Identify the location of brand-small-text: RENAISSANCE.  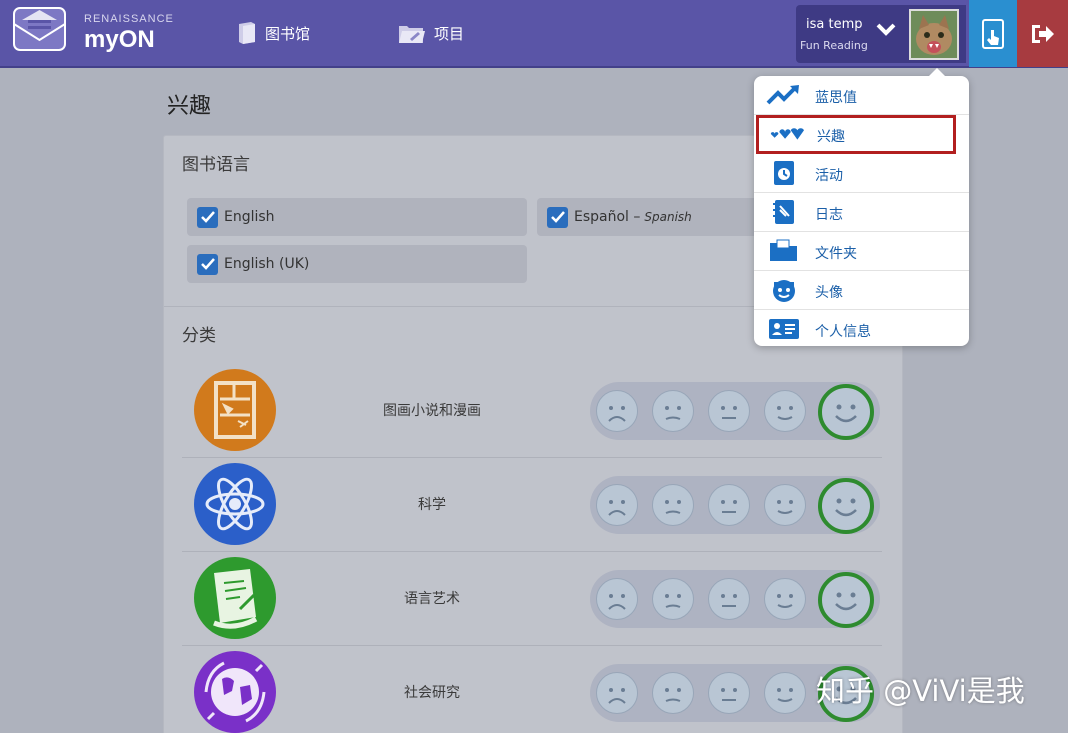
(129, 19).